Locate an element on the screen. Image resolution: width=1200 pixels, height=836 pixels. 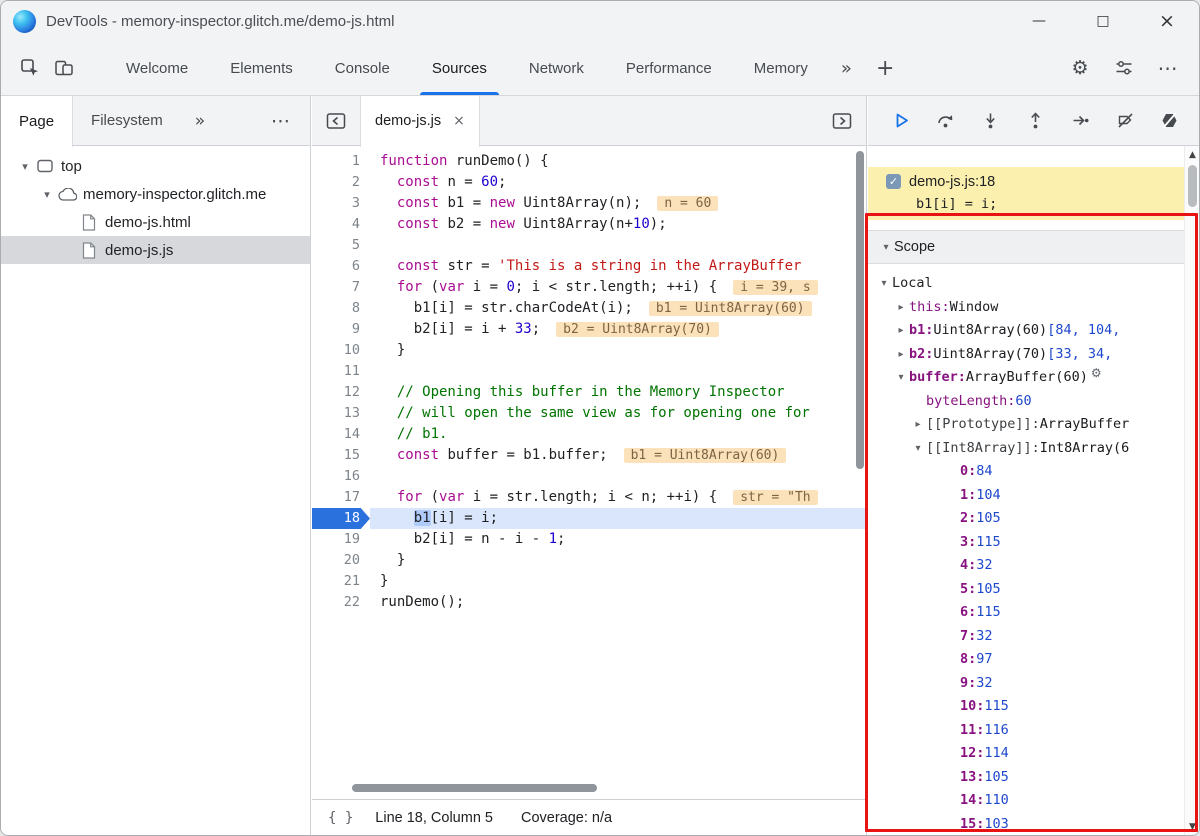
inspect-icon is located at coordinates (30, 68).